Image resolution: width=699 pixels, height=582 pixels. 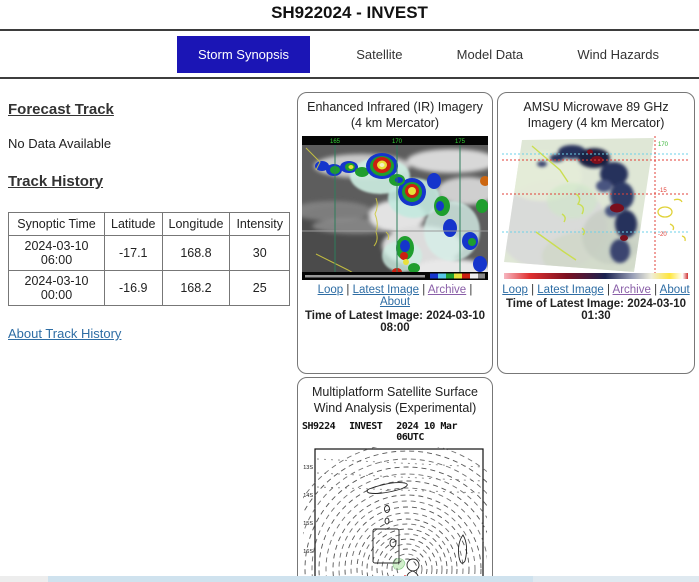 What do you see at coordinates (397, 142) in the screenshot?
I see `ir-grid-label: 170` at bounding box center [397, 142].